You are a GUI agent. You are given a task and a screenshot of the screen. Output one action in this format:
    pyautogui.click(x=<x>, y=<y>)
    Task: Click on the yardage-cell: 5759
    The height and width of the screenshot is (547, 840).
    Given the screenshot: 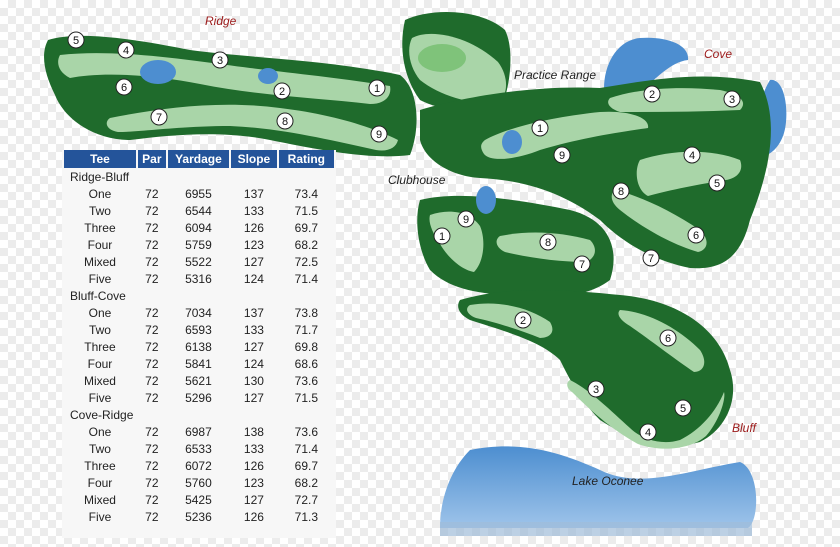 What is the action you would take?
    pyautogui.click(x=198, y=244)
    